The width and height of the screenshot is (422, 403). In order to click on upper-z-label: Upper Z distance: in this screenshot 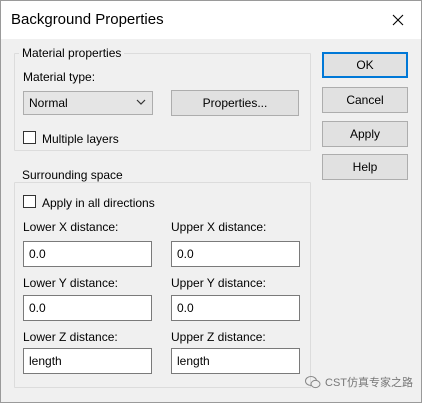, I will do `click(218, 337)`.